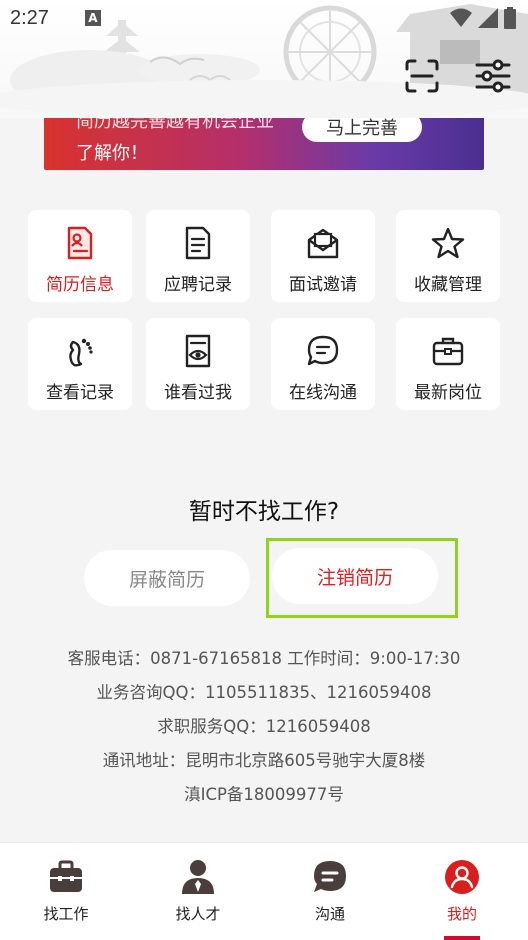 This screenshot has height=940, width=528. I want to click on grid-item-who-viewed-me: 谁看过我, so click(198, 364).